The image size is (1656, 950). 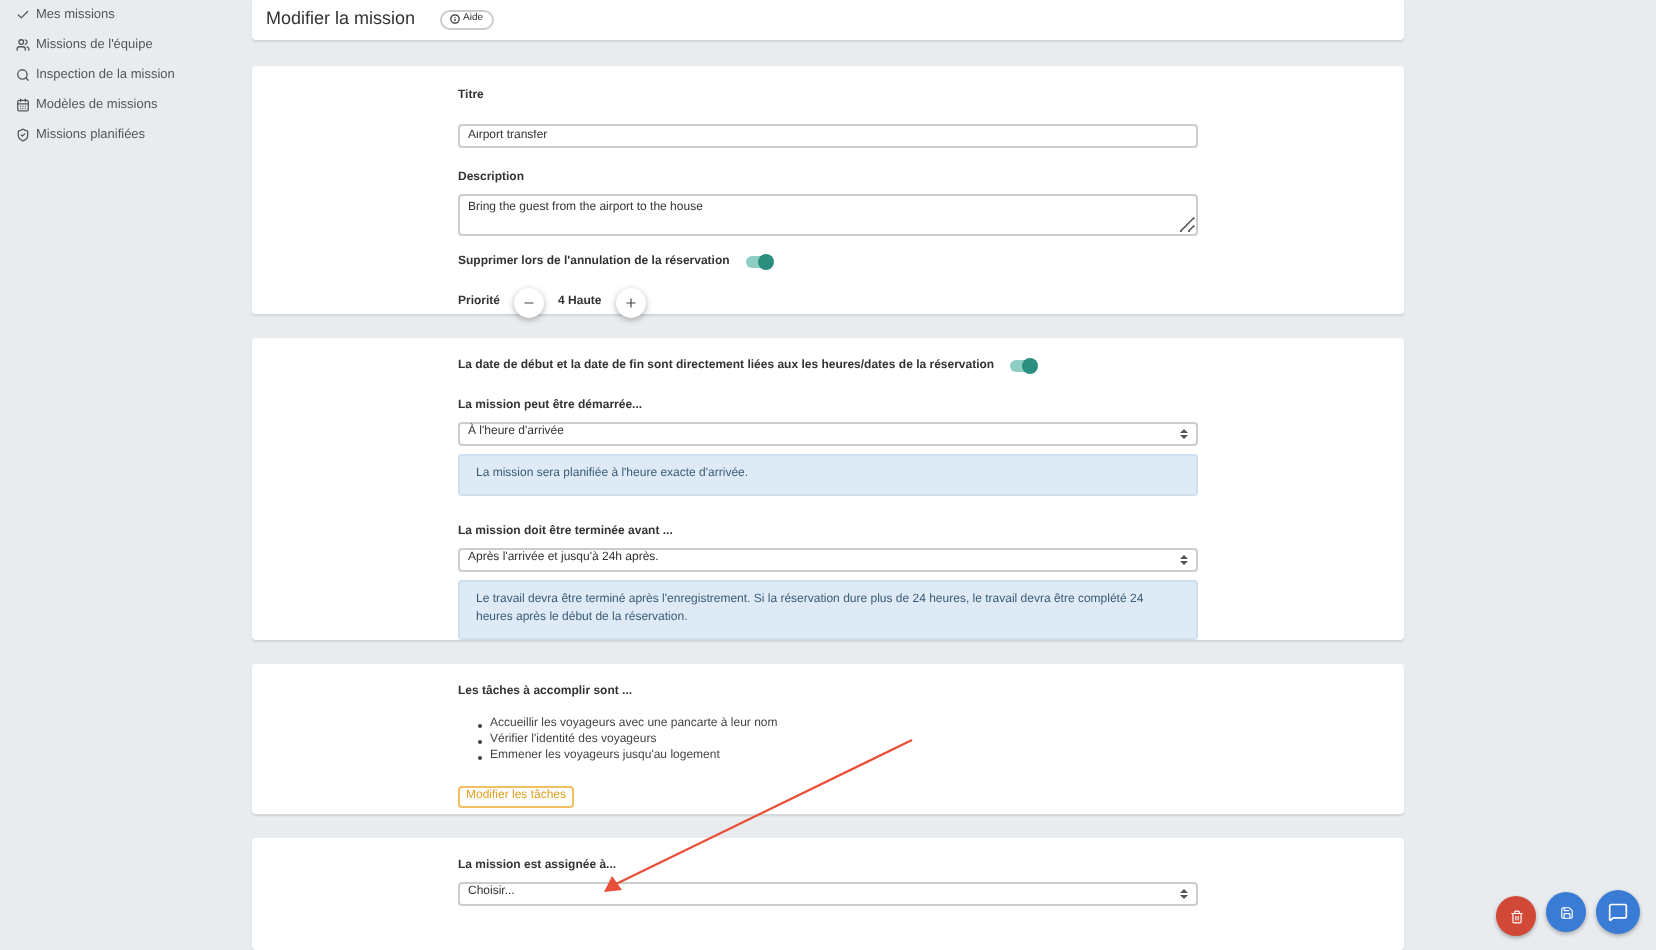 What do you see at coordinates (454, 19) in the screenshot?
I see `info-icon` at bounding box center [454, 19].